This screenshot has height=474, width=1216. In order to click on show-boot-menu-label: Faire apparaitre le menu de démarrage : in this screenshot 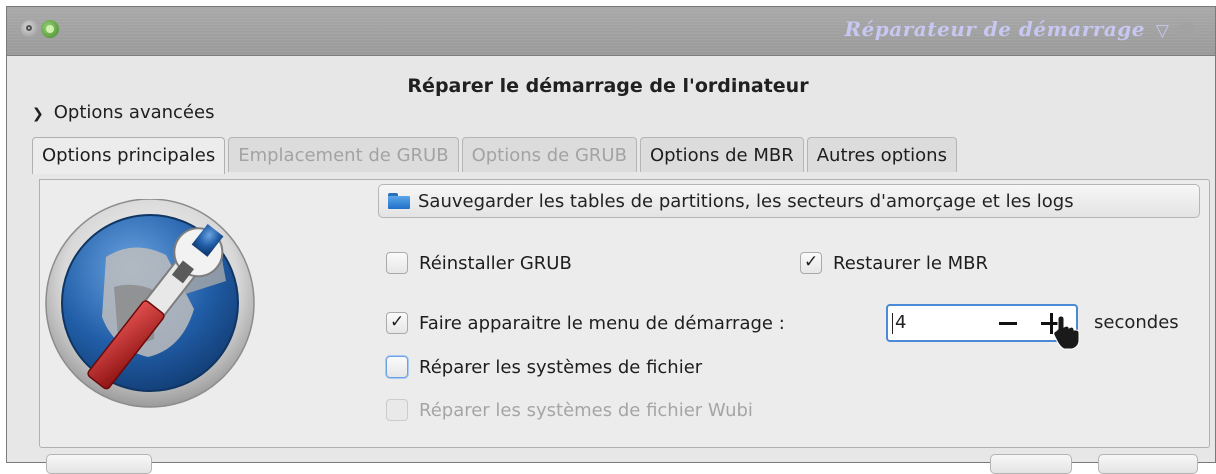, I will do `click(602, 323)`.